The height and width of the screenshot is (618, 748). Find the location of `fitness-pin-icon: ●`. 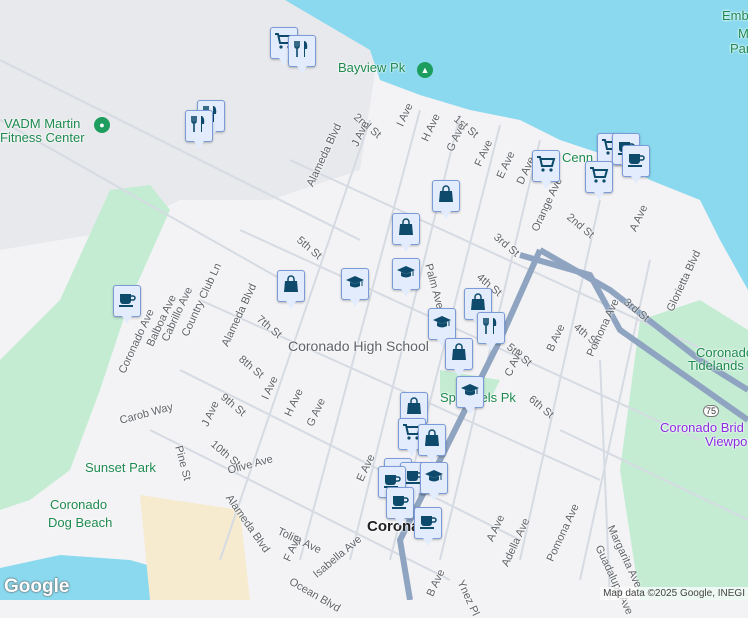

fitness-pin-icon: ● is located at coordinates (102, 125).